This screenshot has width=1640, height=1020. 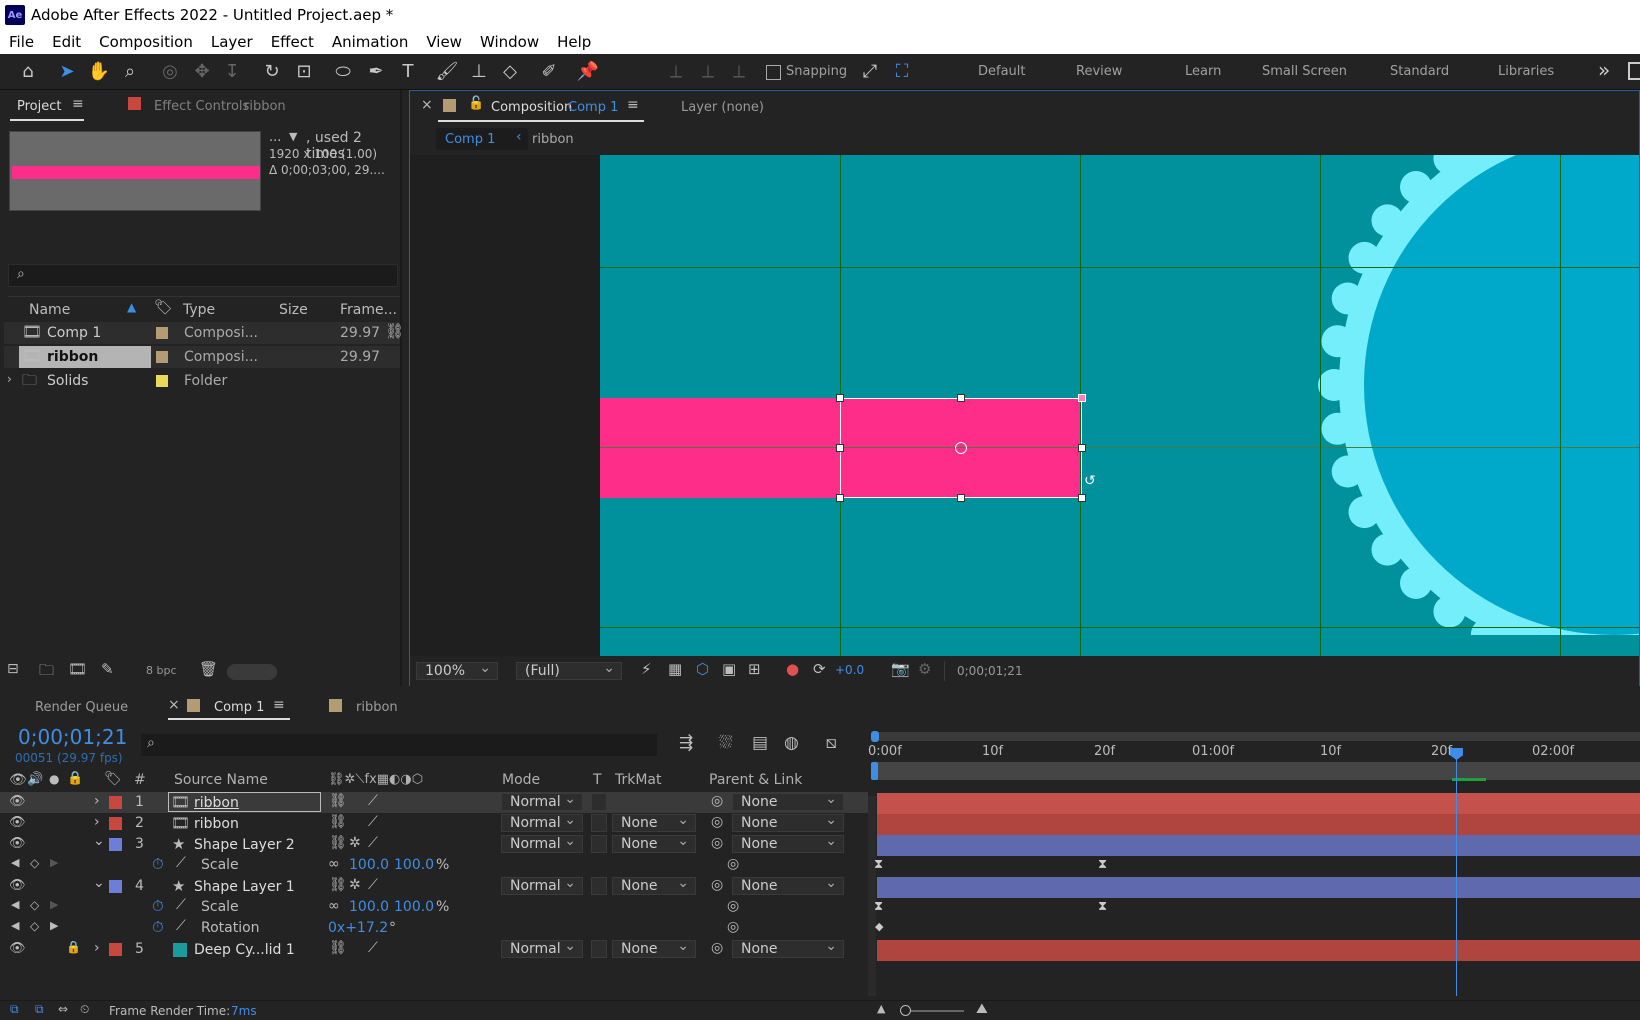 What do you see at coordinates (434, 865) in the screenshot?
I see `property-row-scale-3: ◀ ◇ ▶ ⏱ ⟋ Scale ∞ 100.0 100.0 % ◎` at bounding box center [434, 865].